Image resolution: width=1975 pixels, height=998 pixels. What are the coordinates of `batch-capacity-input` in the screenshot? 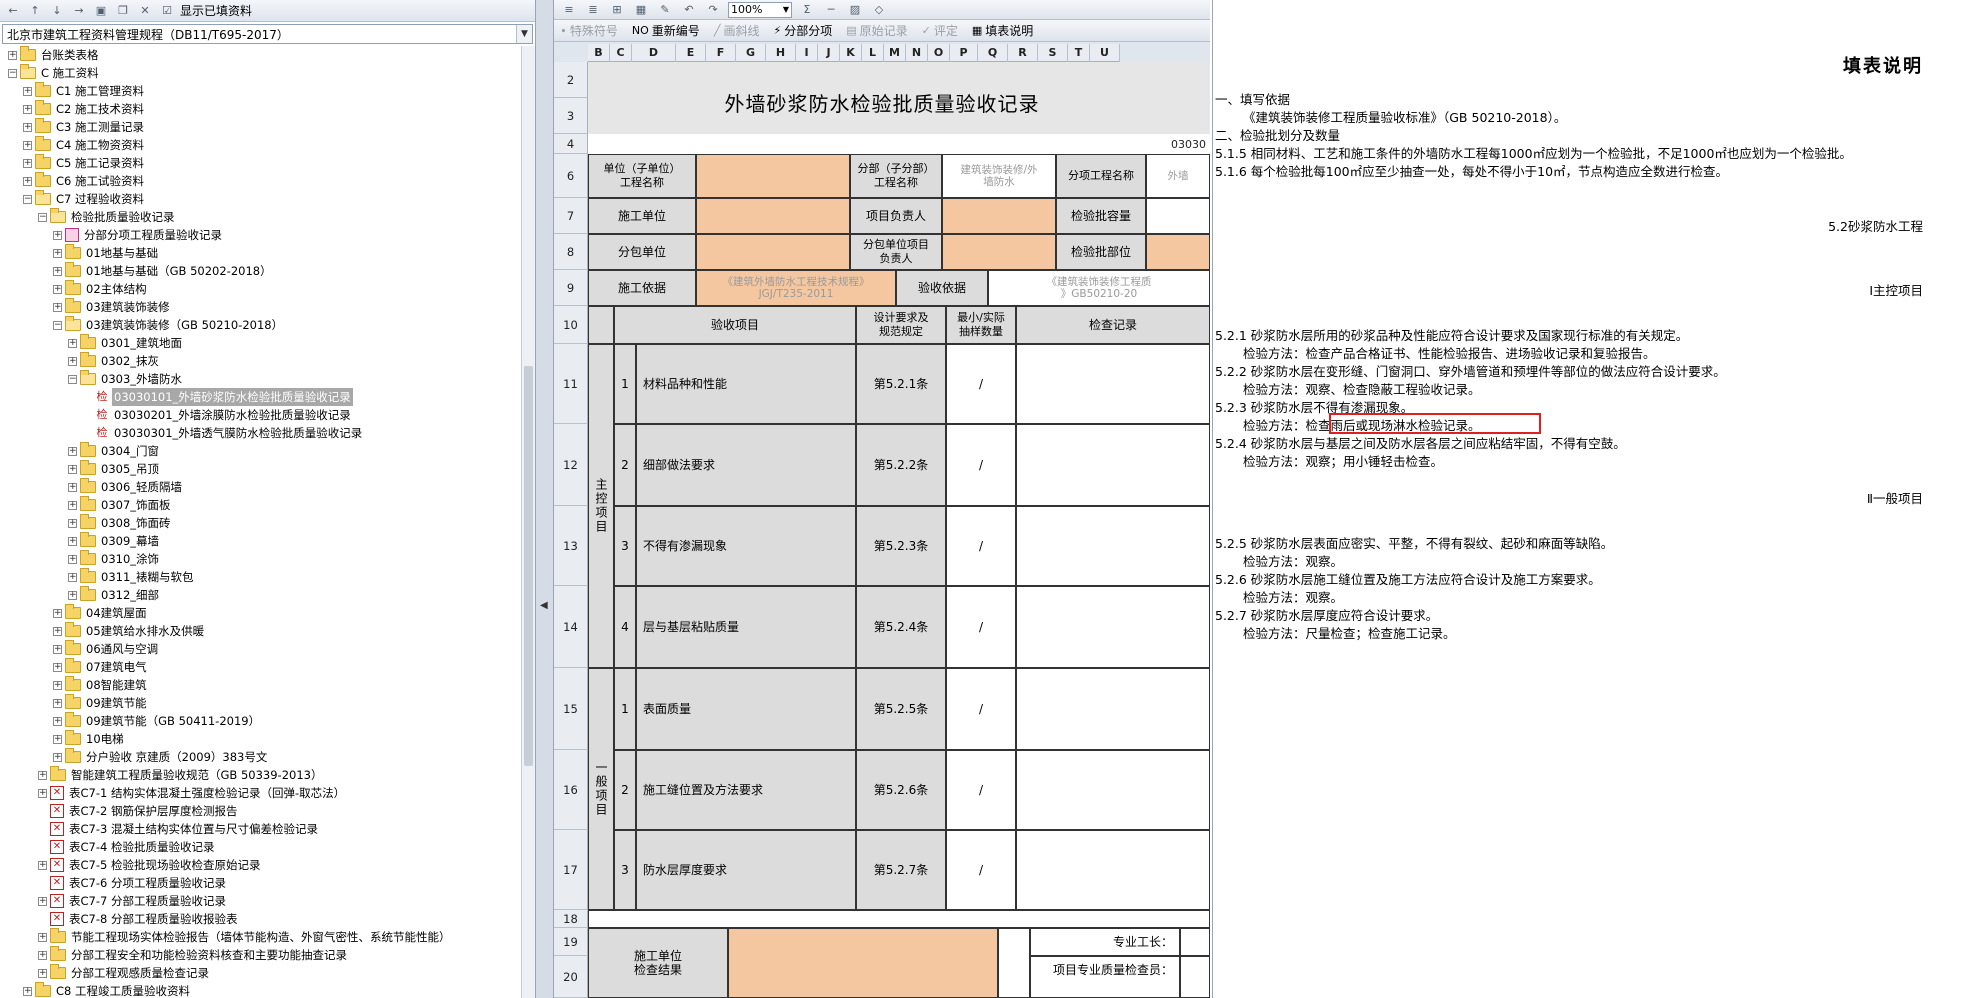 It's located at (1178, 216).